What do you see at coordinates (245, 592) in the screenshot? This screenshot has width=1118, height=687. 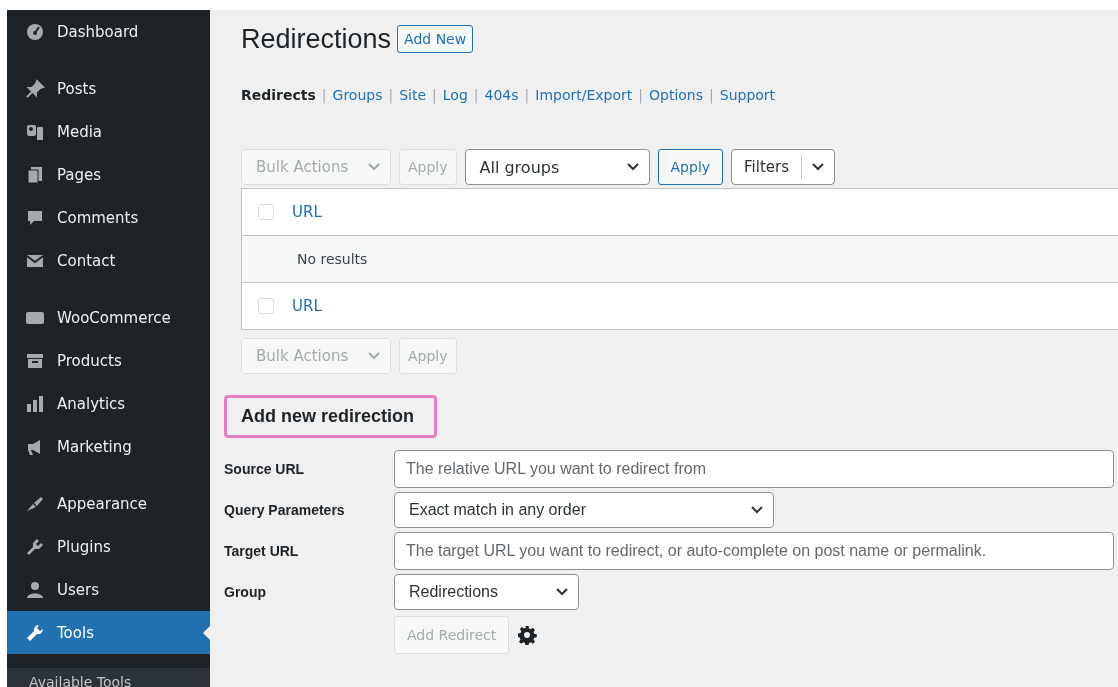 I see `field-label: Group` at bounding box center [245, 592].